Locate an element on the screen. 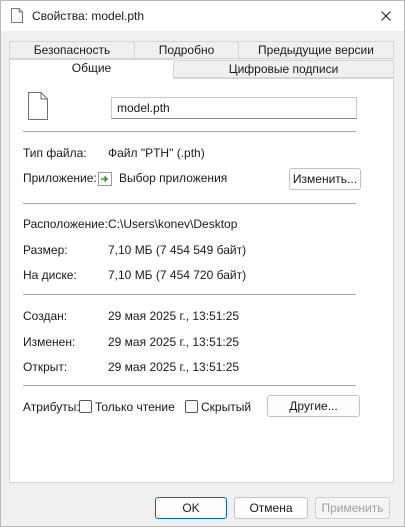 This screenshot has height=527, width=405. location-label: Расположение: is located at coordinates (65, 224).